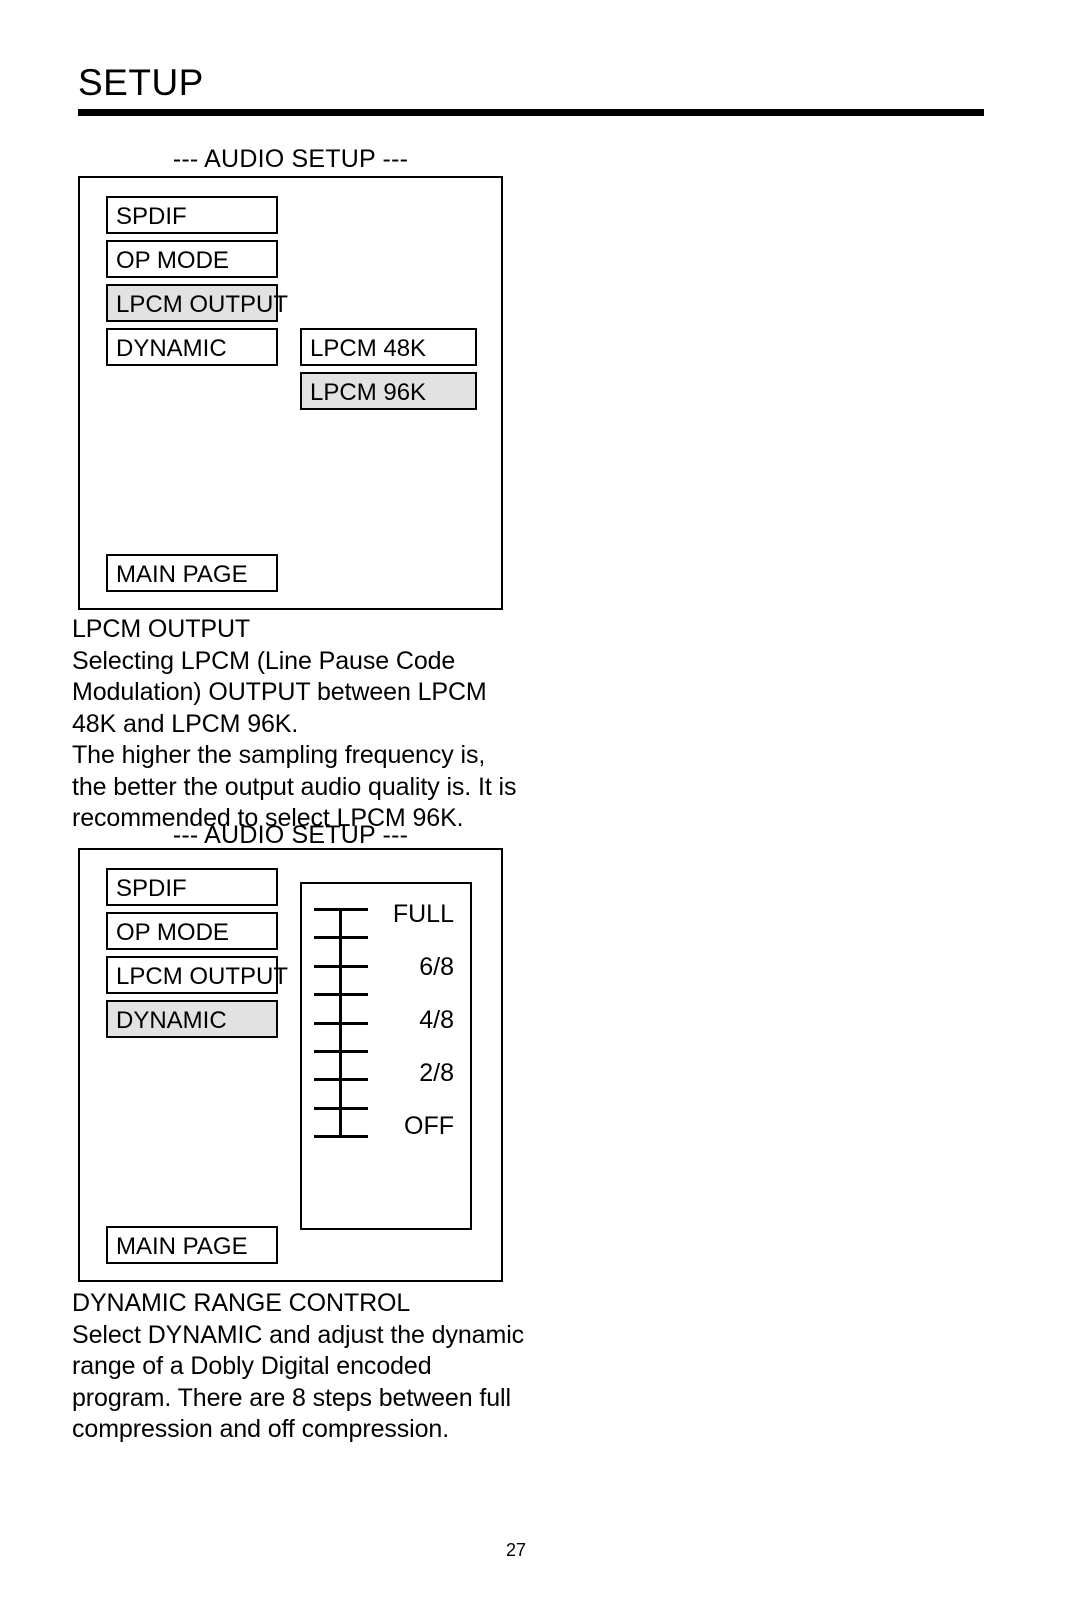 This screenshot has width=1080, height=1618. Describe the element at coordinates (436, 967) in the screenshot. I see `slider-label-6-8: 6/8` at that location.